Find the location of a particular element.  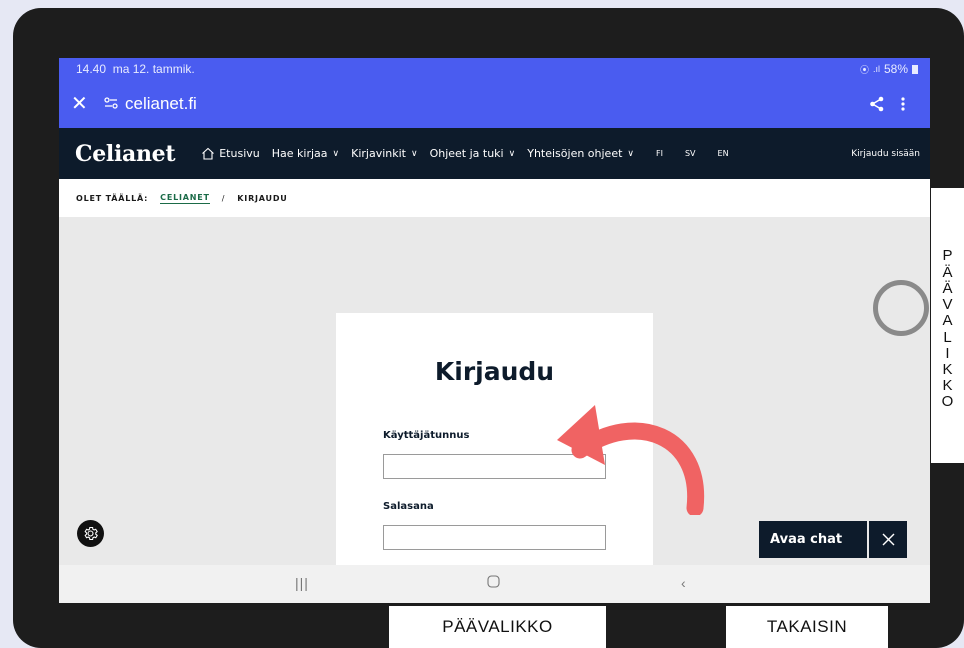

nav-item-label: Yhteisöjen ohjeet is located at coordinates (575, 153).